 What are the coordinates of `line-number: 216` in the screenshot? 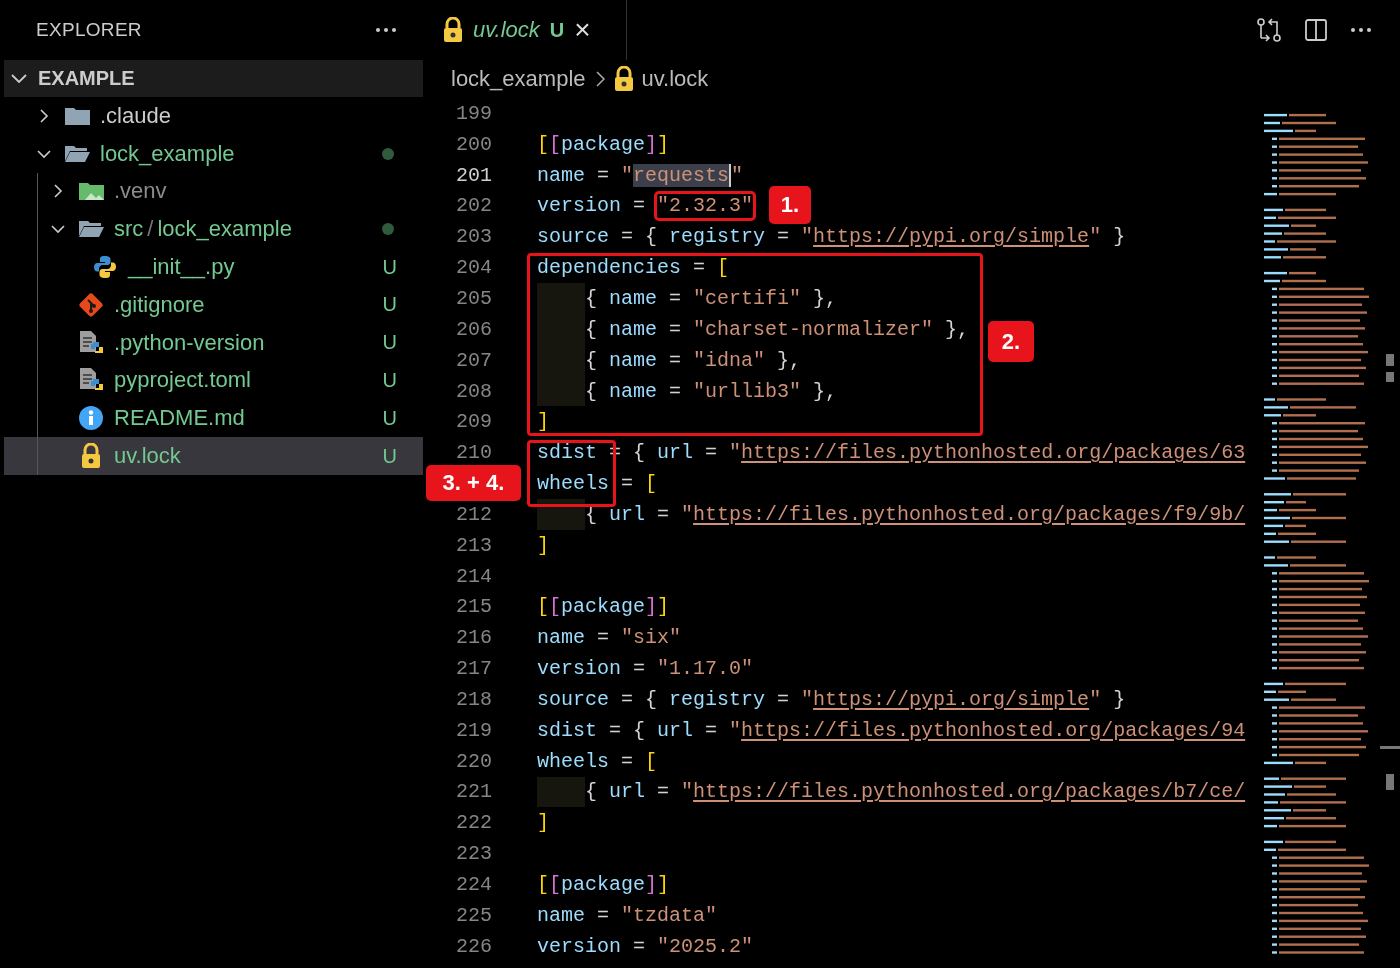 It's located at (473, 638).